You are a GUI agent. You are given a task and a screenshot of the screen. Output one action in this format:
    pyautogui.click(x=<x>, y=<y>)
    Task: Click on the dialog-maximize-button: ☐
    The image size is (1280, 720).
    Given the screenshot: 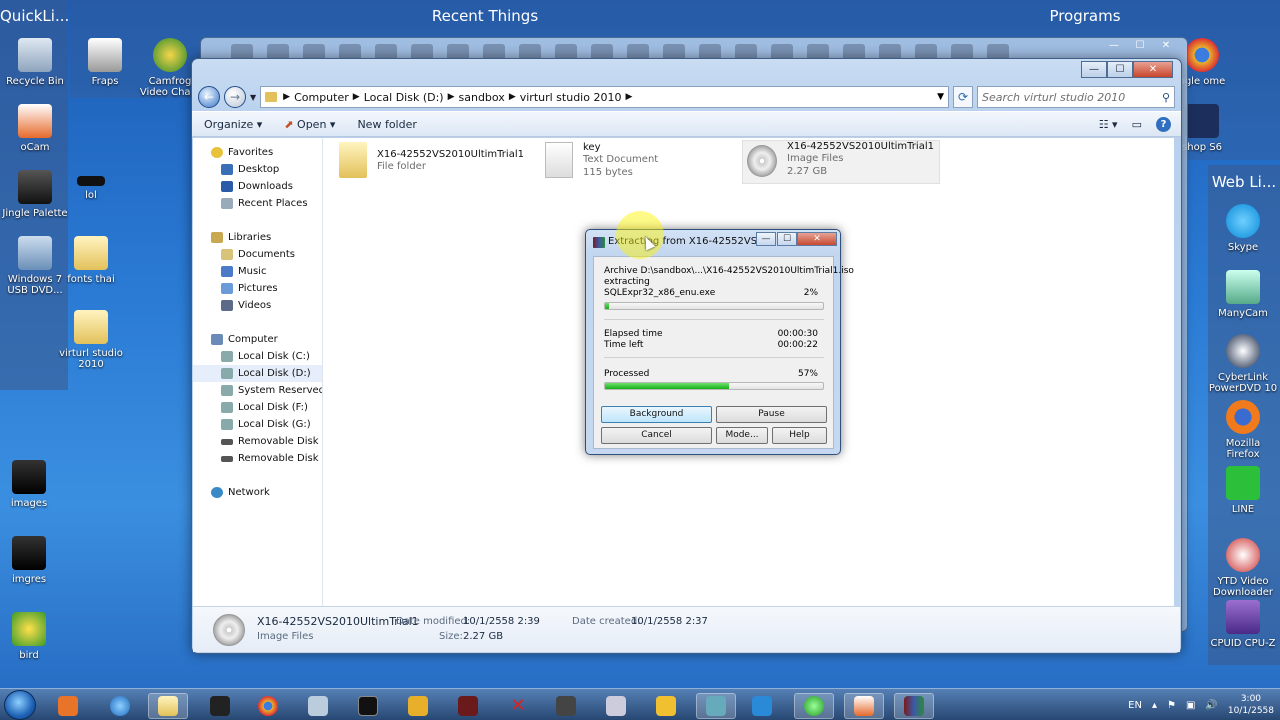 What is the action you would take?
    pyautogui.click(x=787, y=239)
    